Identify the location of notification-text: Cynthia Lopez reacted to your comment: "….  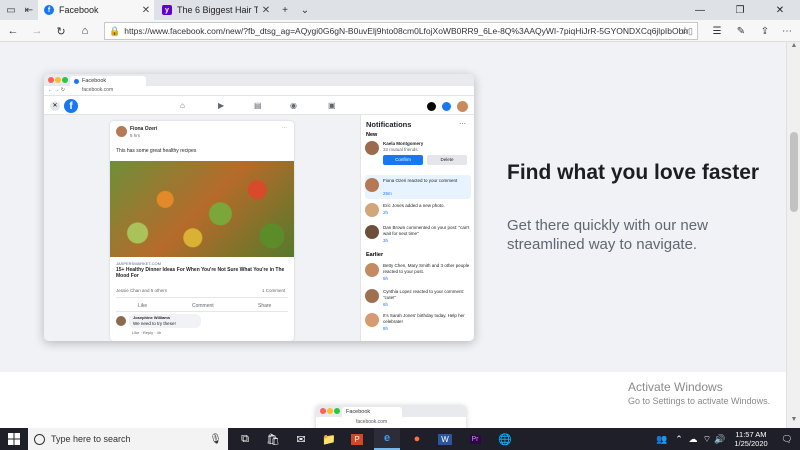
(424, 294).